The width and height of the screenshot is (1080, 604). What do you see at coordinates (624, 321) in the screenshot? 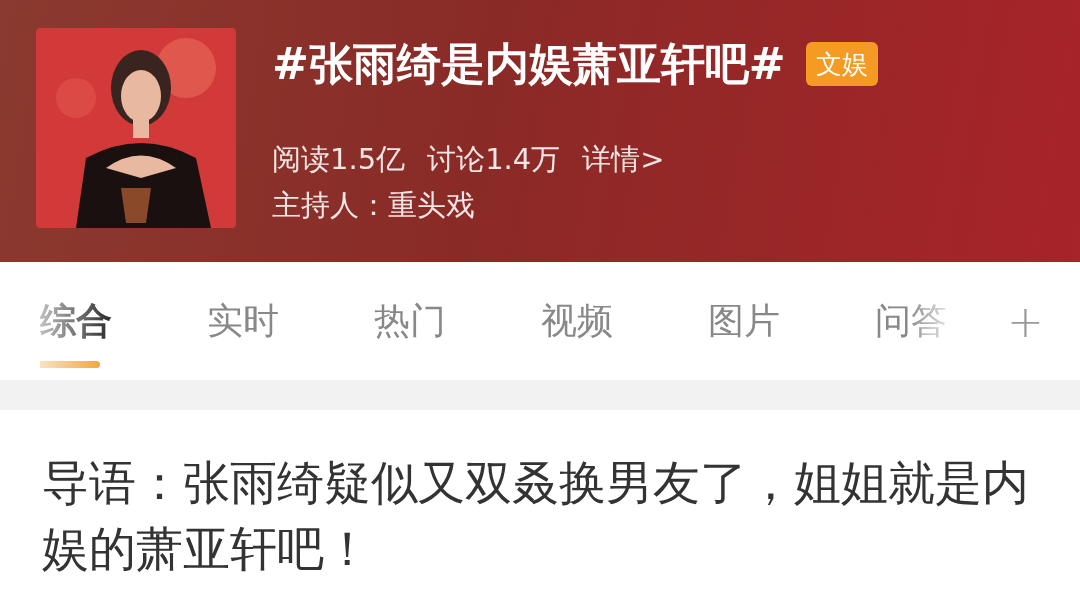
I see `tab: 视频` at bounding box center [624, 321].